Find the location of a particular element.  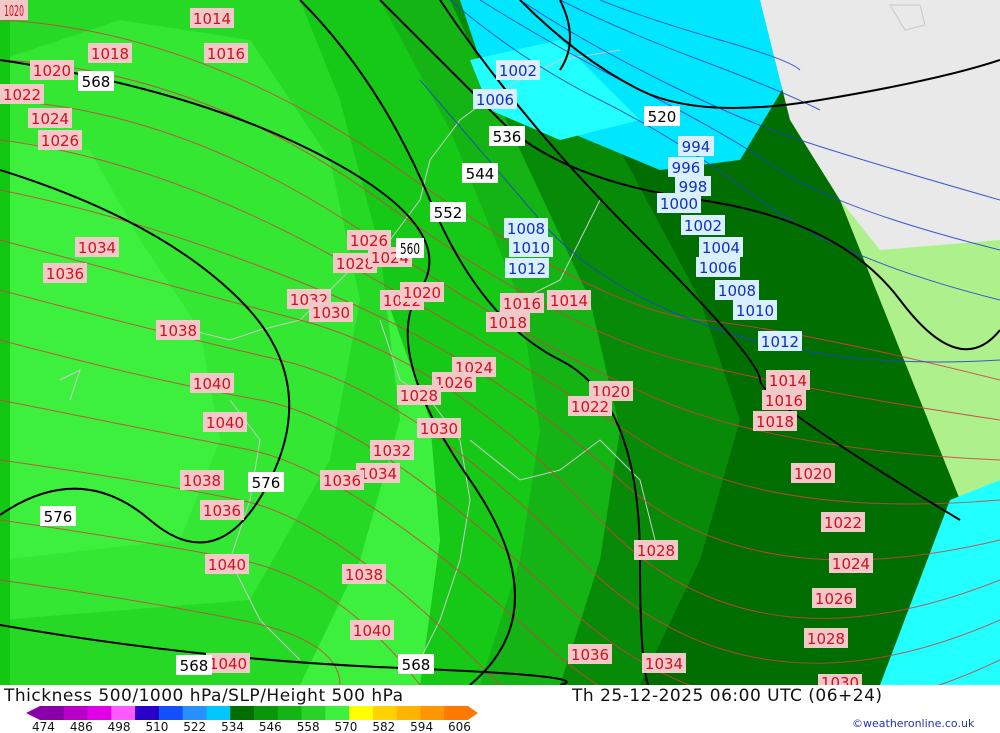

low-label: 1006 is located at coordinates (718, 267).